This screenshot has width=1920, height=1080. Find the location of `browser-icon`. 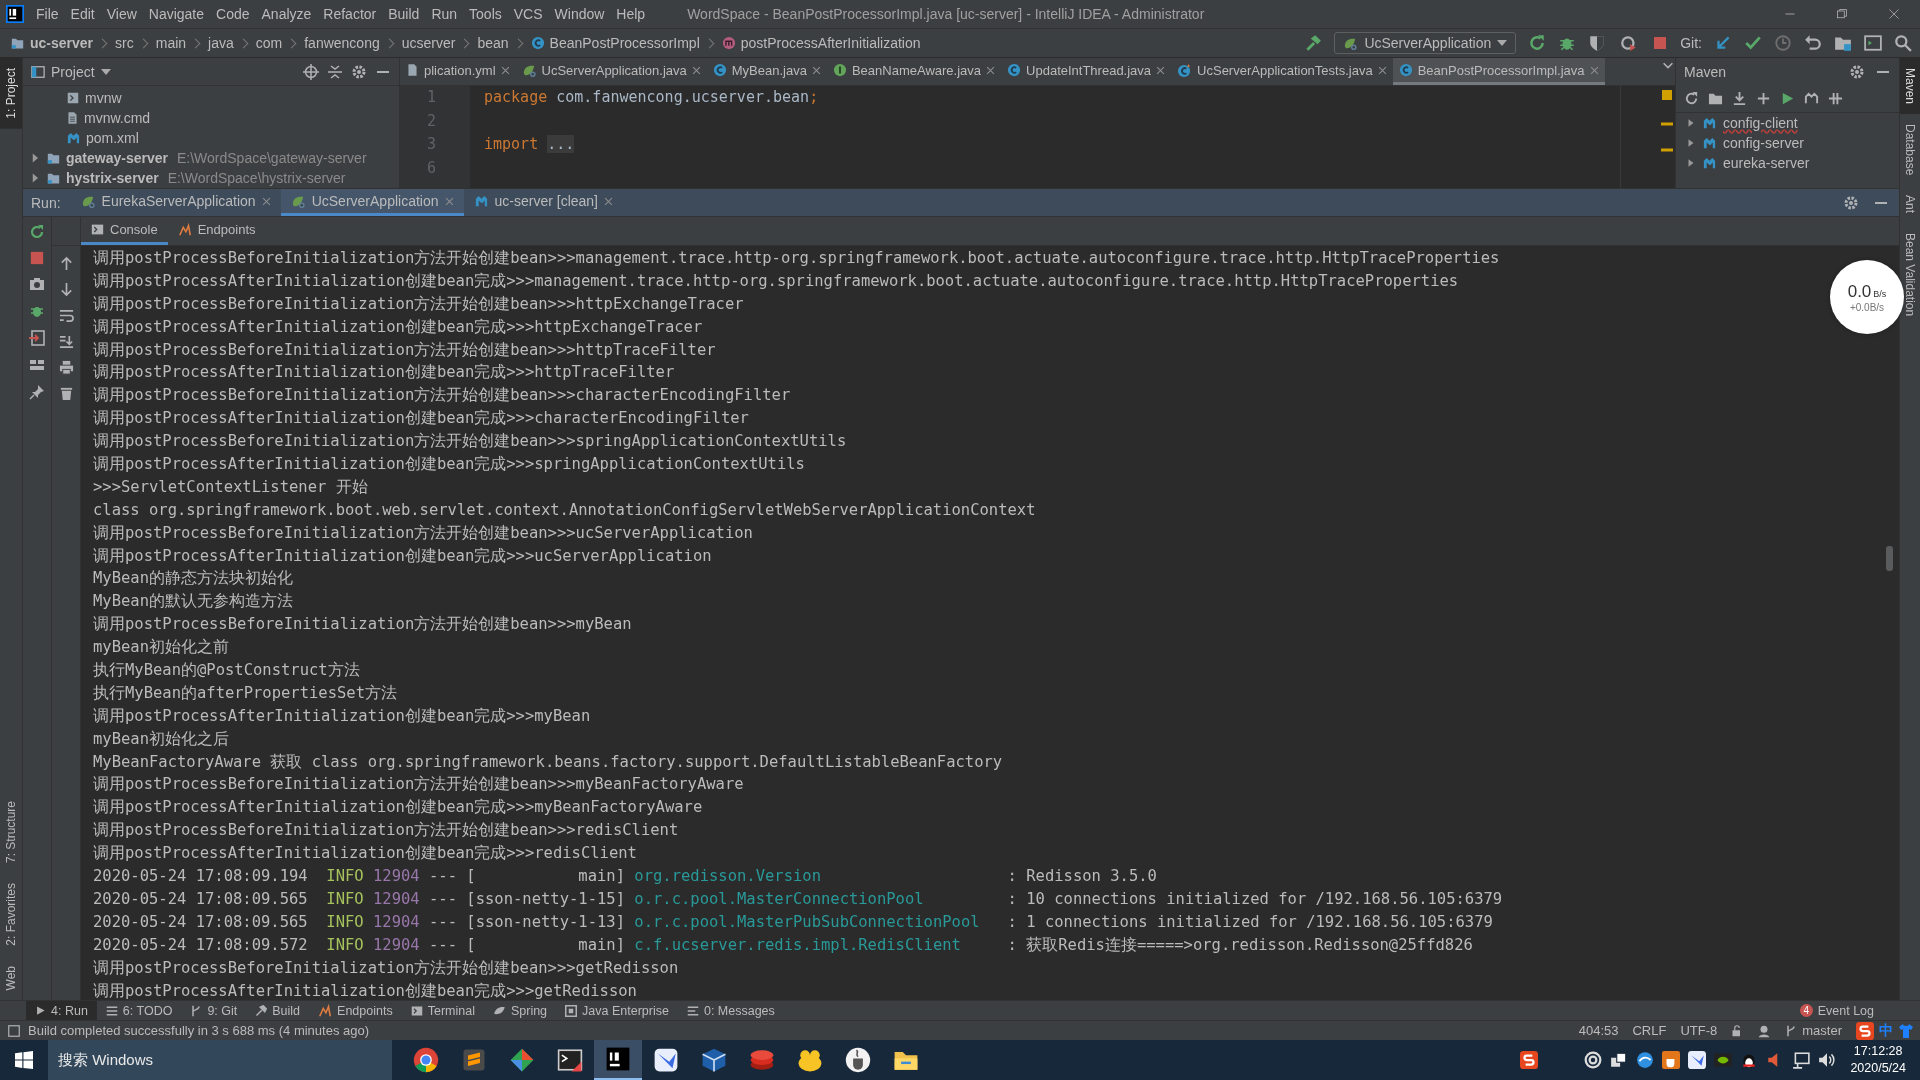

browser-icon is located at coordinates (426, 1060).